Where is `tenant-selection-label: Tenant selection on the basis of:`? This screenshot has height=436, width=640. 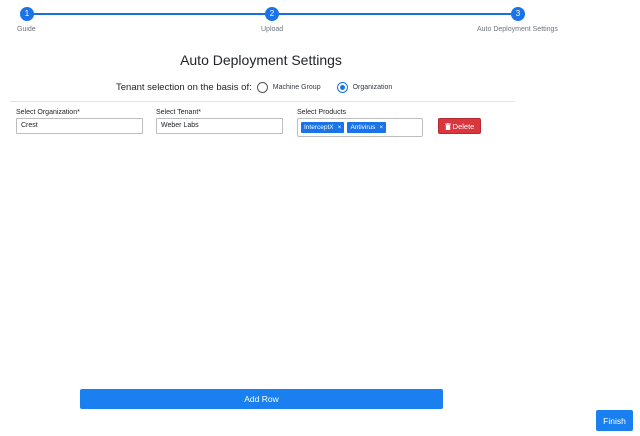 tenant-selection-label: Tenant selection on the basis of: is located at coordinates (184, 87).